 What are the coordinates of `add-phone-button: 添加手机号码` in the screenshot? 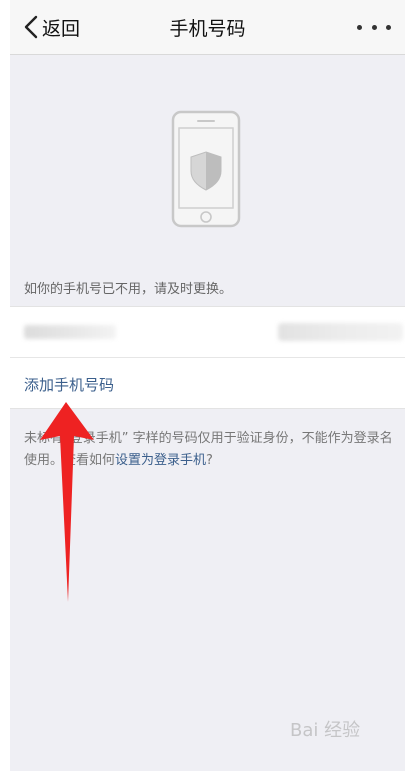 It's located at (69, 384).